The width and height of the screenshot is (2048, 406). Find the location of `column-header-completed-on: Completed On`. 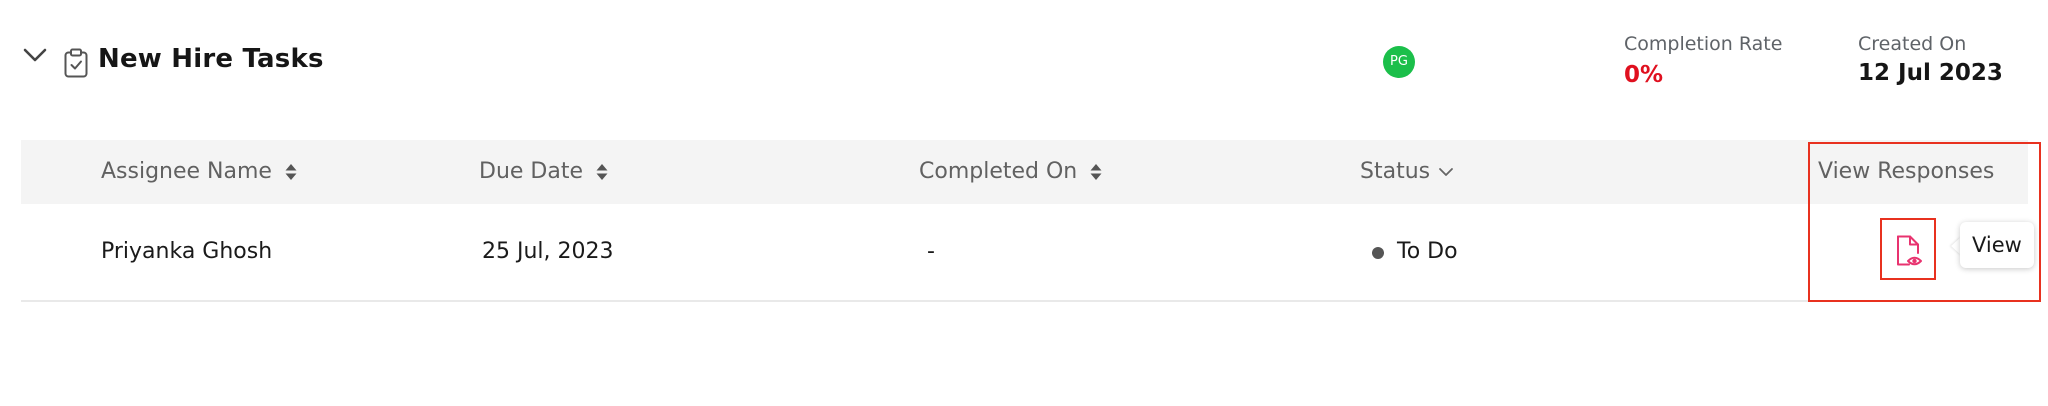

column-header-completed-on: Completed On is located at coordinates (1011, 172).